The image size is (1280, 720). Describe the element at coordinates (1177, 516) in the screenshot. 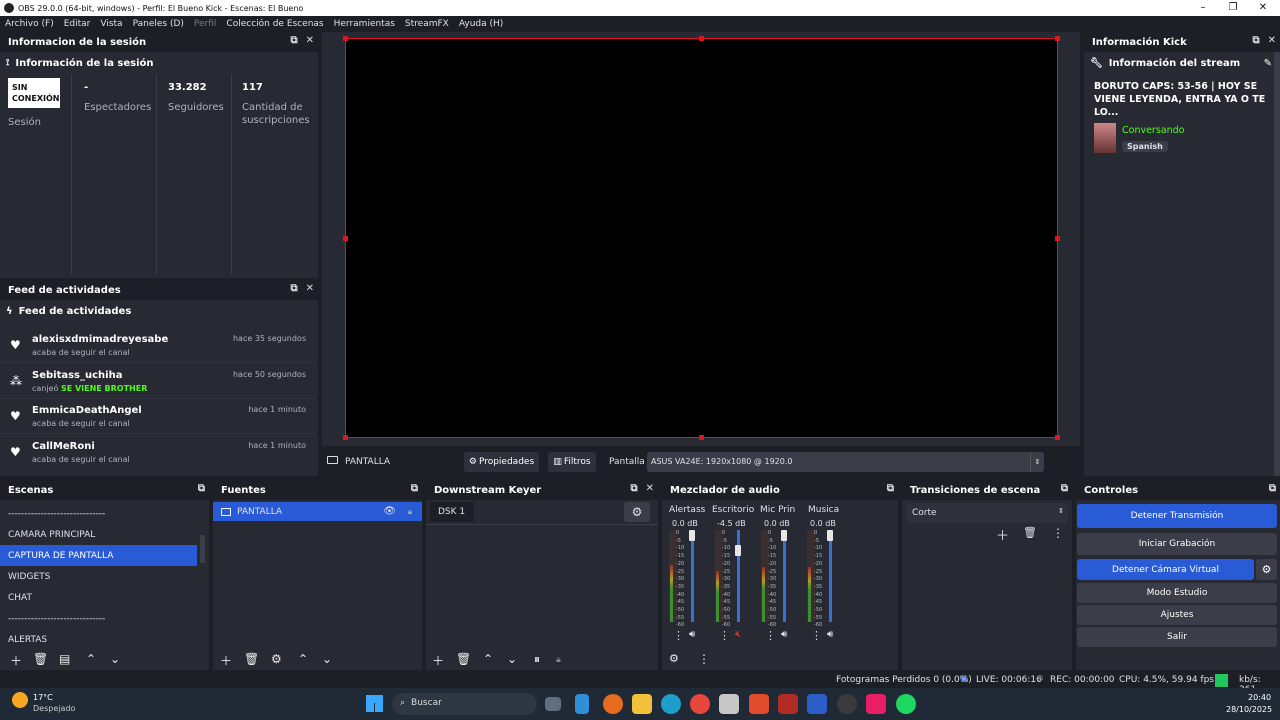

I see `stop-stream-button: Detener Transmisión` at that location.